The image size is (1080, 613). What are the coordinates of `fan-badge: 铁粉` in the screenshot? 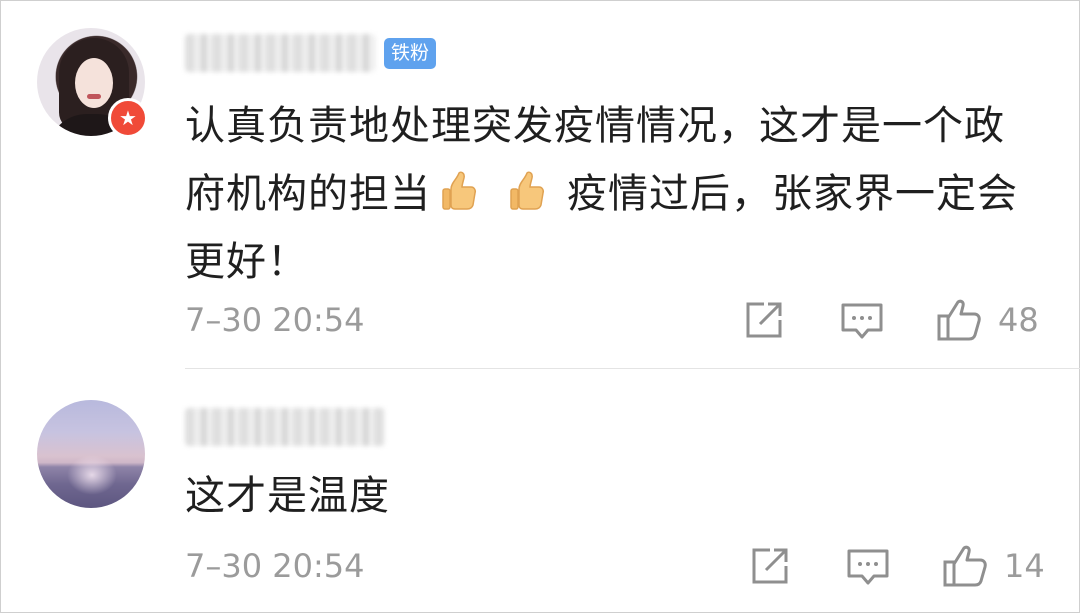 It's located at (410, 53).